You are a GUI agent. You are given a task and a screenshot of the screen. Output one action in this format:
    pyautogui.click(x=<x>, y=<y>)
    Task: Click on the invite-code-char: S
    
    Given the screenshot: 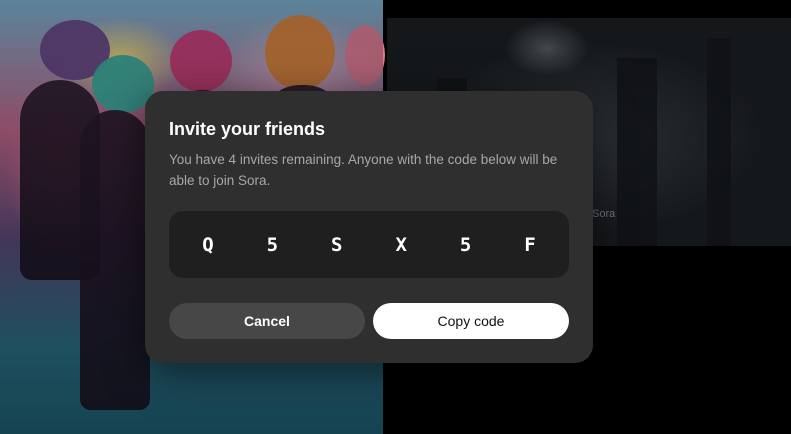 What is the action you would take?
    pyautogui.click(x=337, y=244)
    